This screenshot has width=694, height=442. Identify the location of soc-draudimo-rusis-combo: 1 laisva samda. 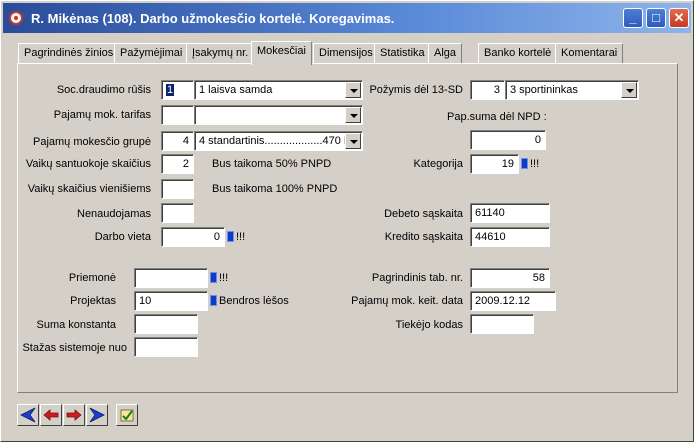
(278, 90).